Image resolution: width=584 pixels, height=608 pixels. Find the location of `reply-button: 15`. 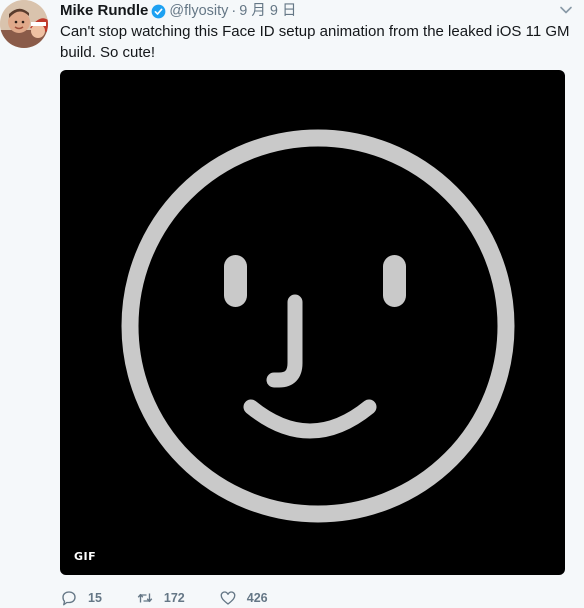

reply-button: 15 is located at coordinates (81, 598).